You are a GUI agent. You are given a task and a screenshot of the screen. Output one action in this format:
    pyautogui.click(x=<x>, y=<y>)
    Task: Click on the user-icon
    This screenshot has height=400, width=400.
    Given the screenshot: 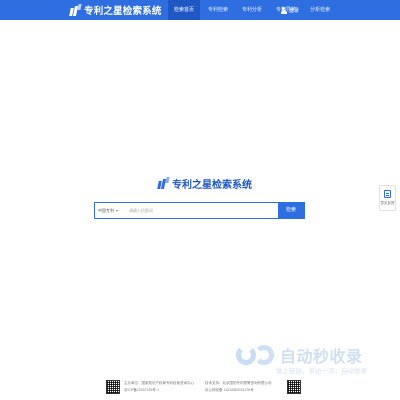 What is the action you would take?
    pyautogui.click(x=283, y=10)
    